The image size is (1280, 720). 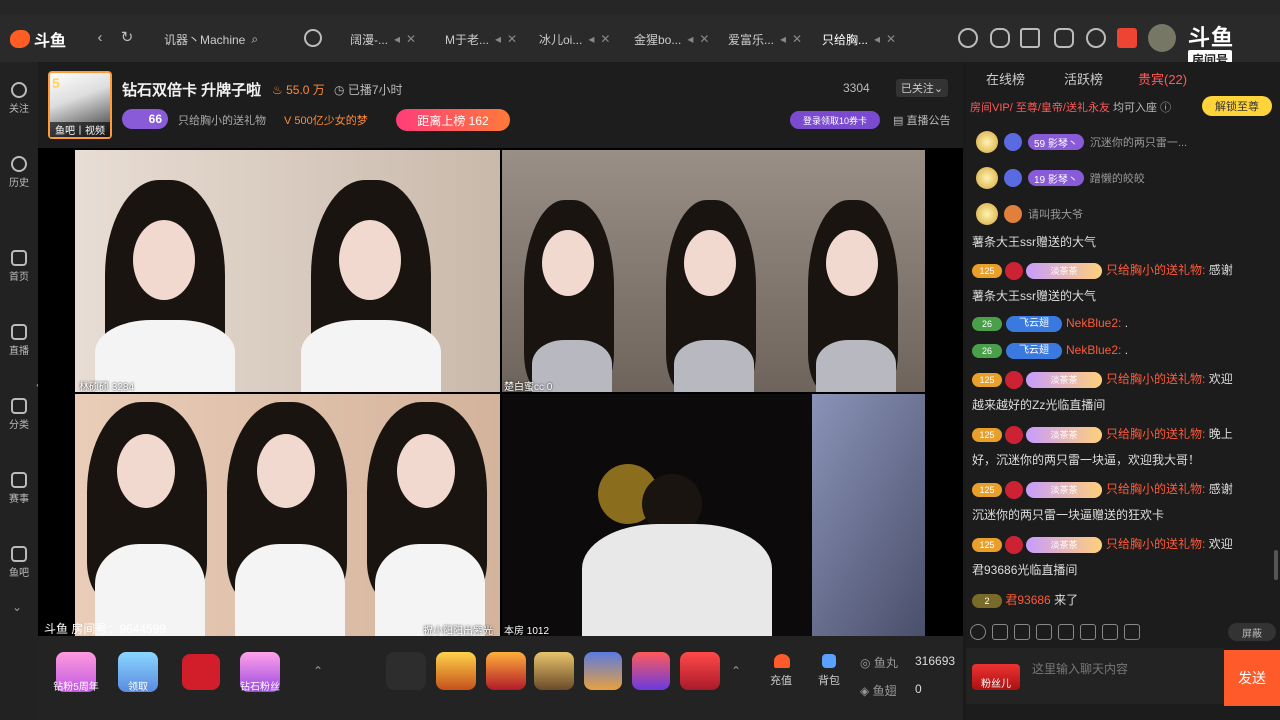 I want to click on user-avatar, so click(x=1162, y=38).